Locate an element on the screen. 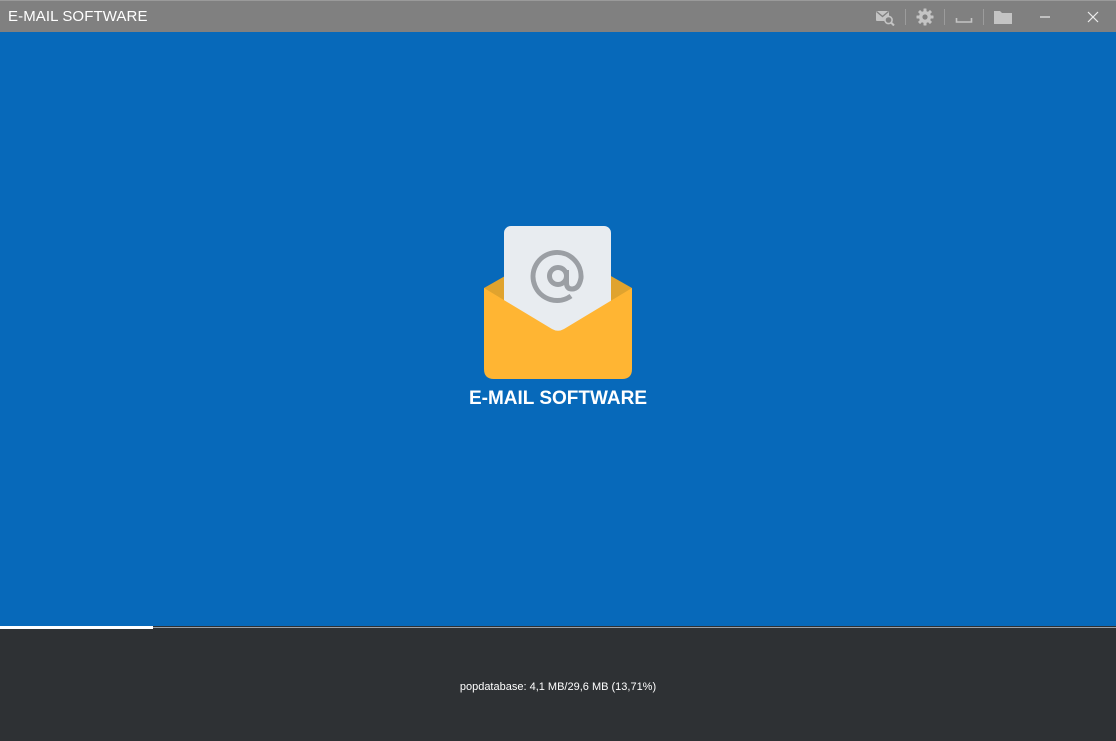  title-bar: E-MAIL SOFTWARE is located at coordinates (558, 16).